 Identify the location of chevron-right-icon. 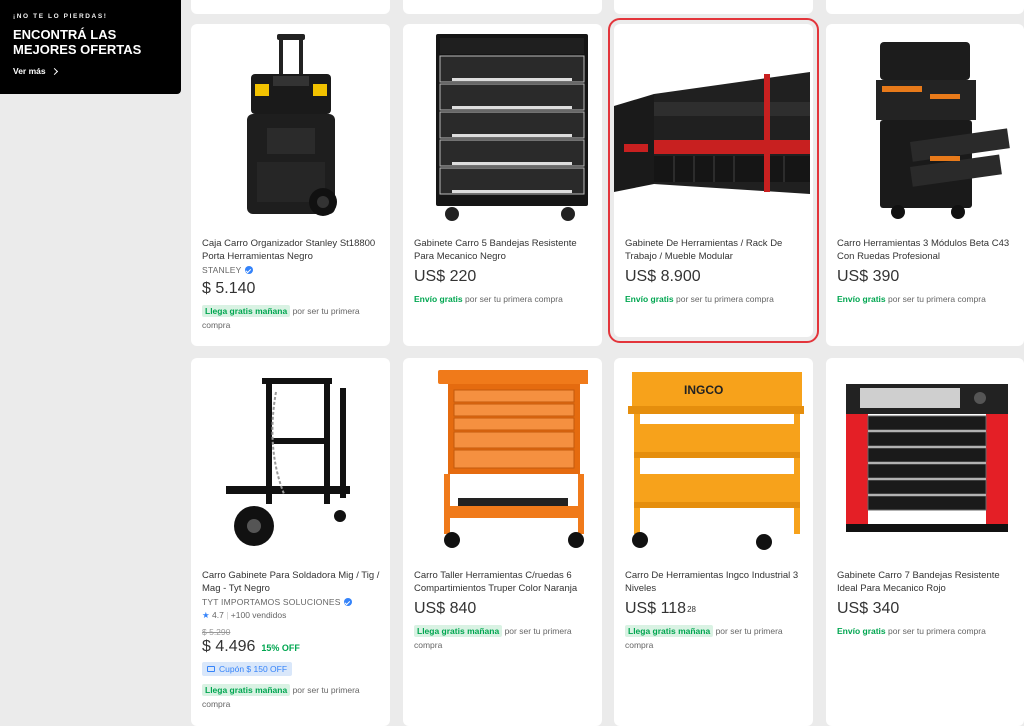
(54, 71).